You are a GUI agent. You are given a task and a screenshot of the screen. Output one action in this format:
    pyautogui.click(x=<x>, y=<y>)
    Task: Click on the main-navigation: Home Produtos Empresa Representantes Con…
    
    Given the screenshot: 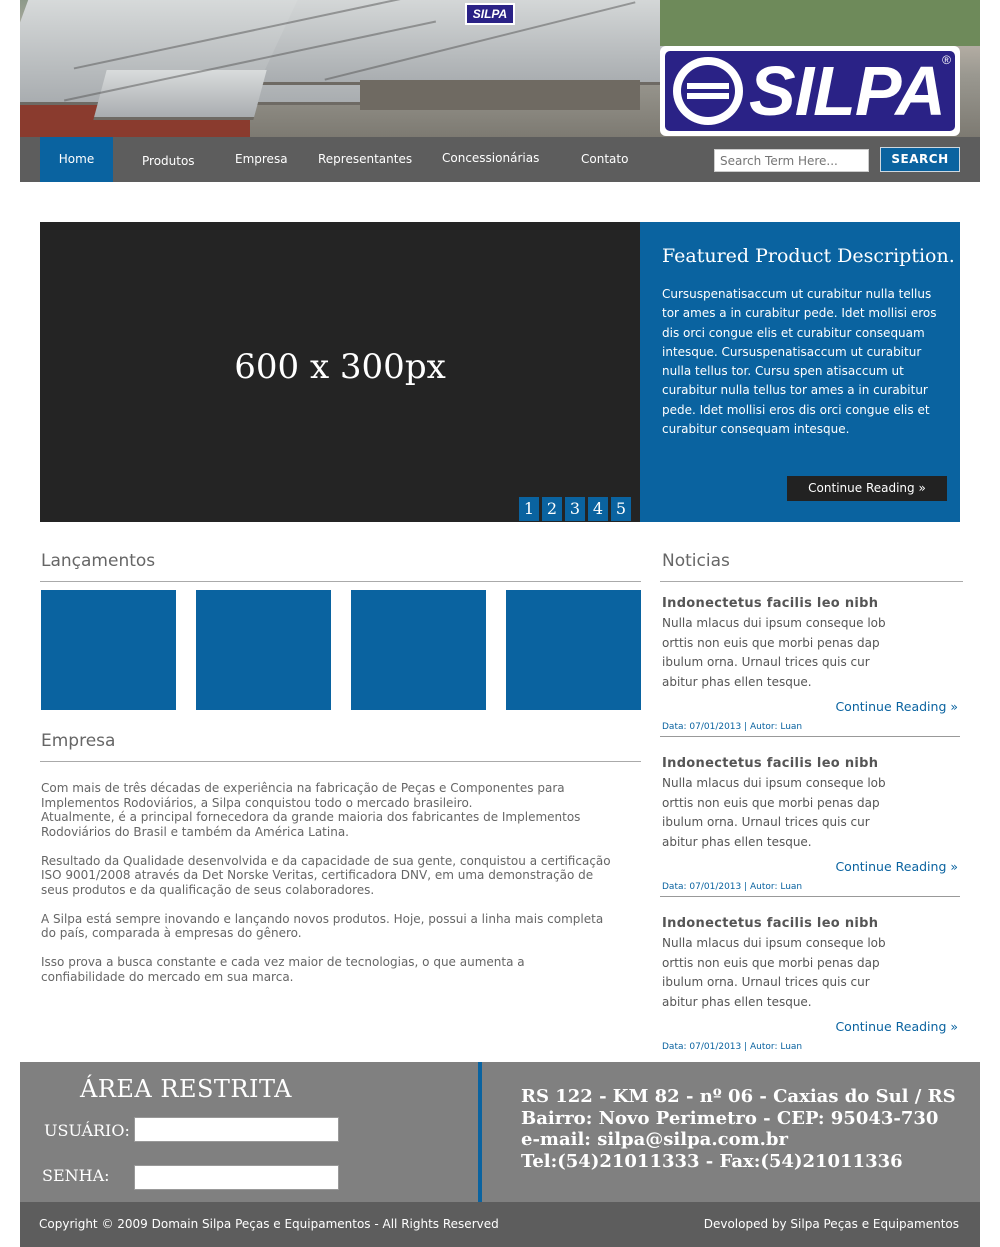 What is the action you would take?
    pyautogui.click(x=500, y=159)
    